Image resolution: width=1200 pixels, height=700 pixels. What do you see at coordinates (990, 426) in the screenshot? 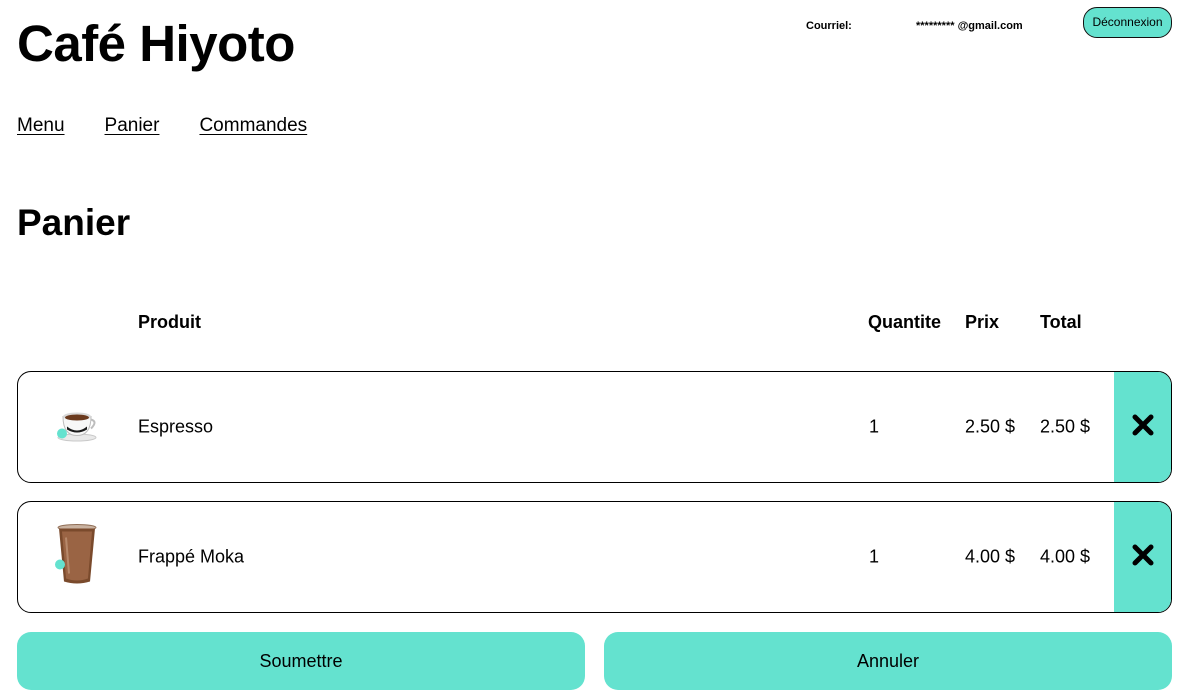
I see `cart-item-price: 2.50 $` at bounding box center [990, 426].